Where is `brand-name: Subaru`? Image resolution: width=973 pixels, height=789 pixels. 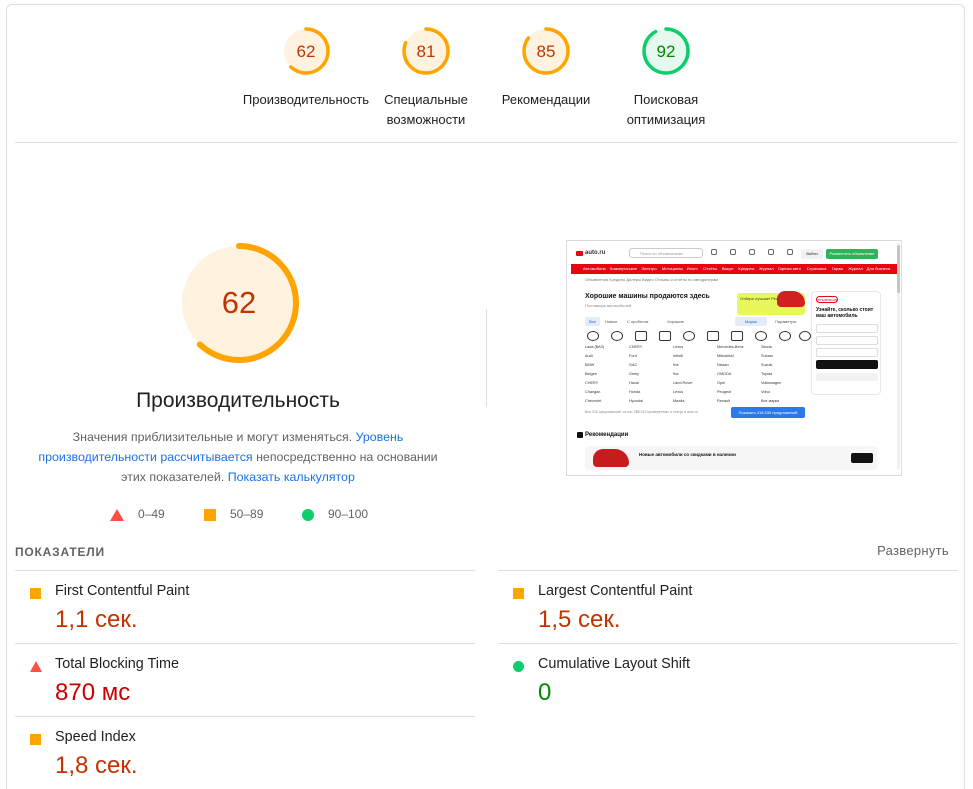
brand-name: Subaru is located at coordinates (767, 356).